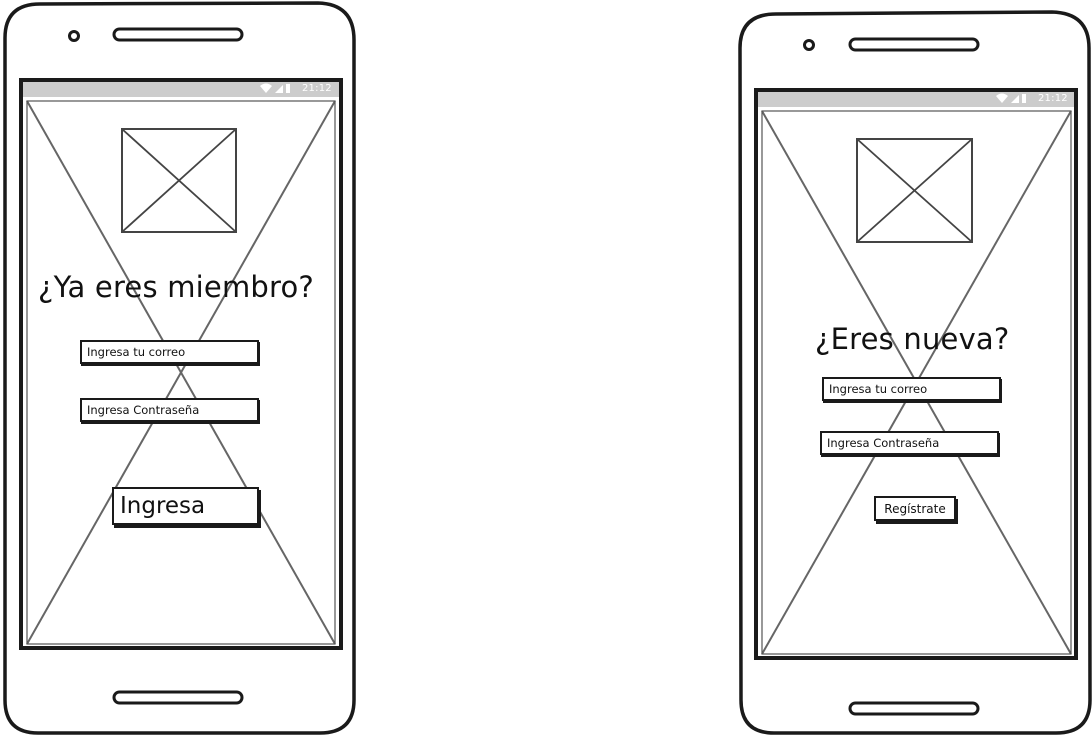 This screenshot has height=735, width=1092. What do you see at coordinates (915, 508) in the screenshot?
I see `signup-button: Regístrate` at bounding box center [915, 508].